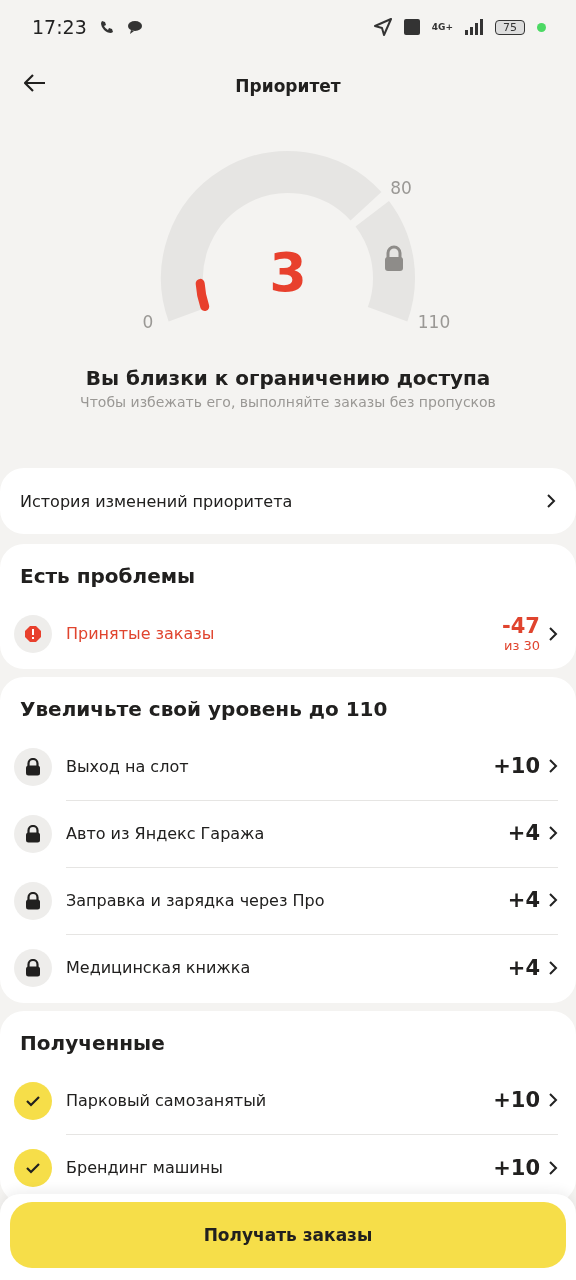 The image size is (576, 1280). What do you see at coordinates (288, 86) in the screenshot?
I see `screen-title: Приоритет` at bounding box center [288, 86].